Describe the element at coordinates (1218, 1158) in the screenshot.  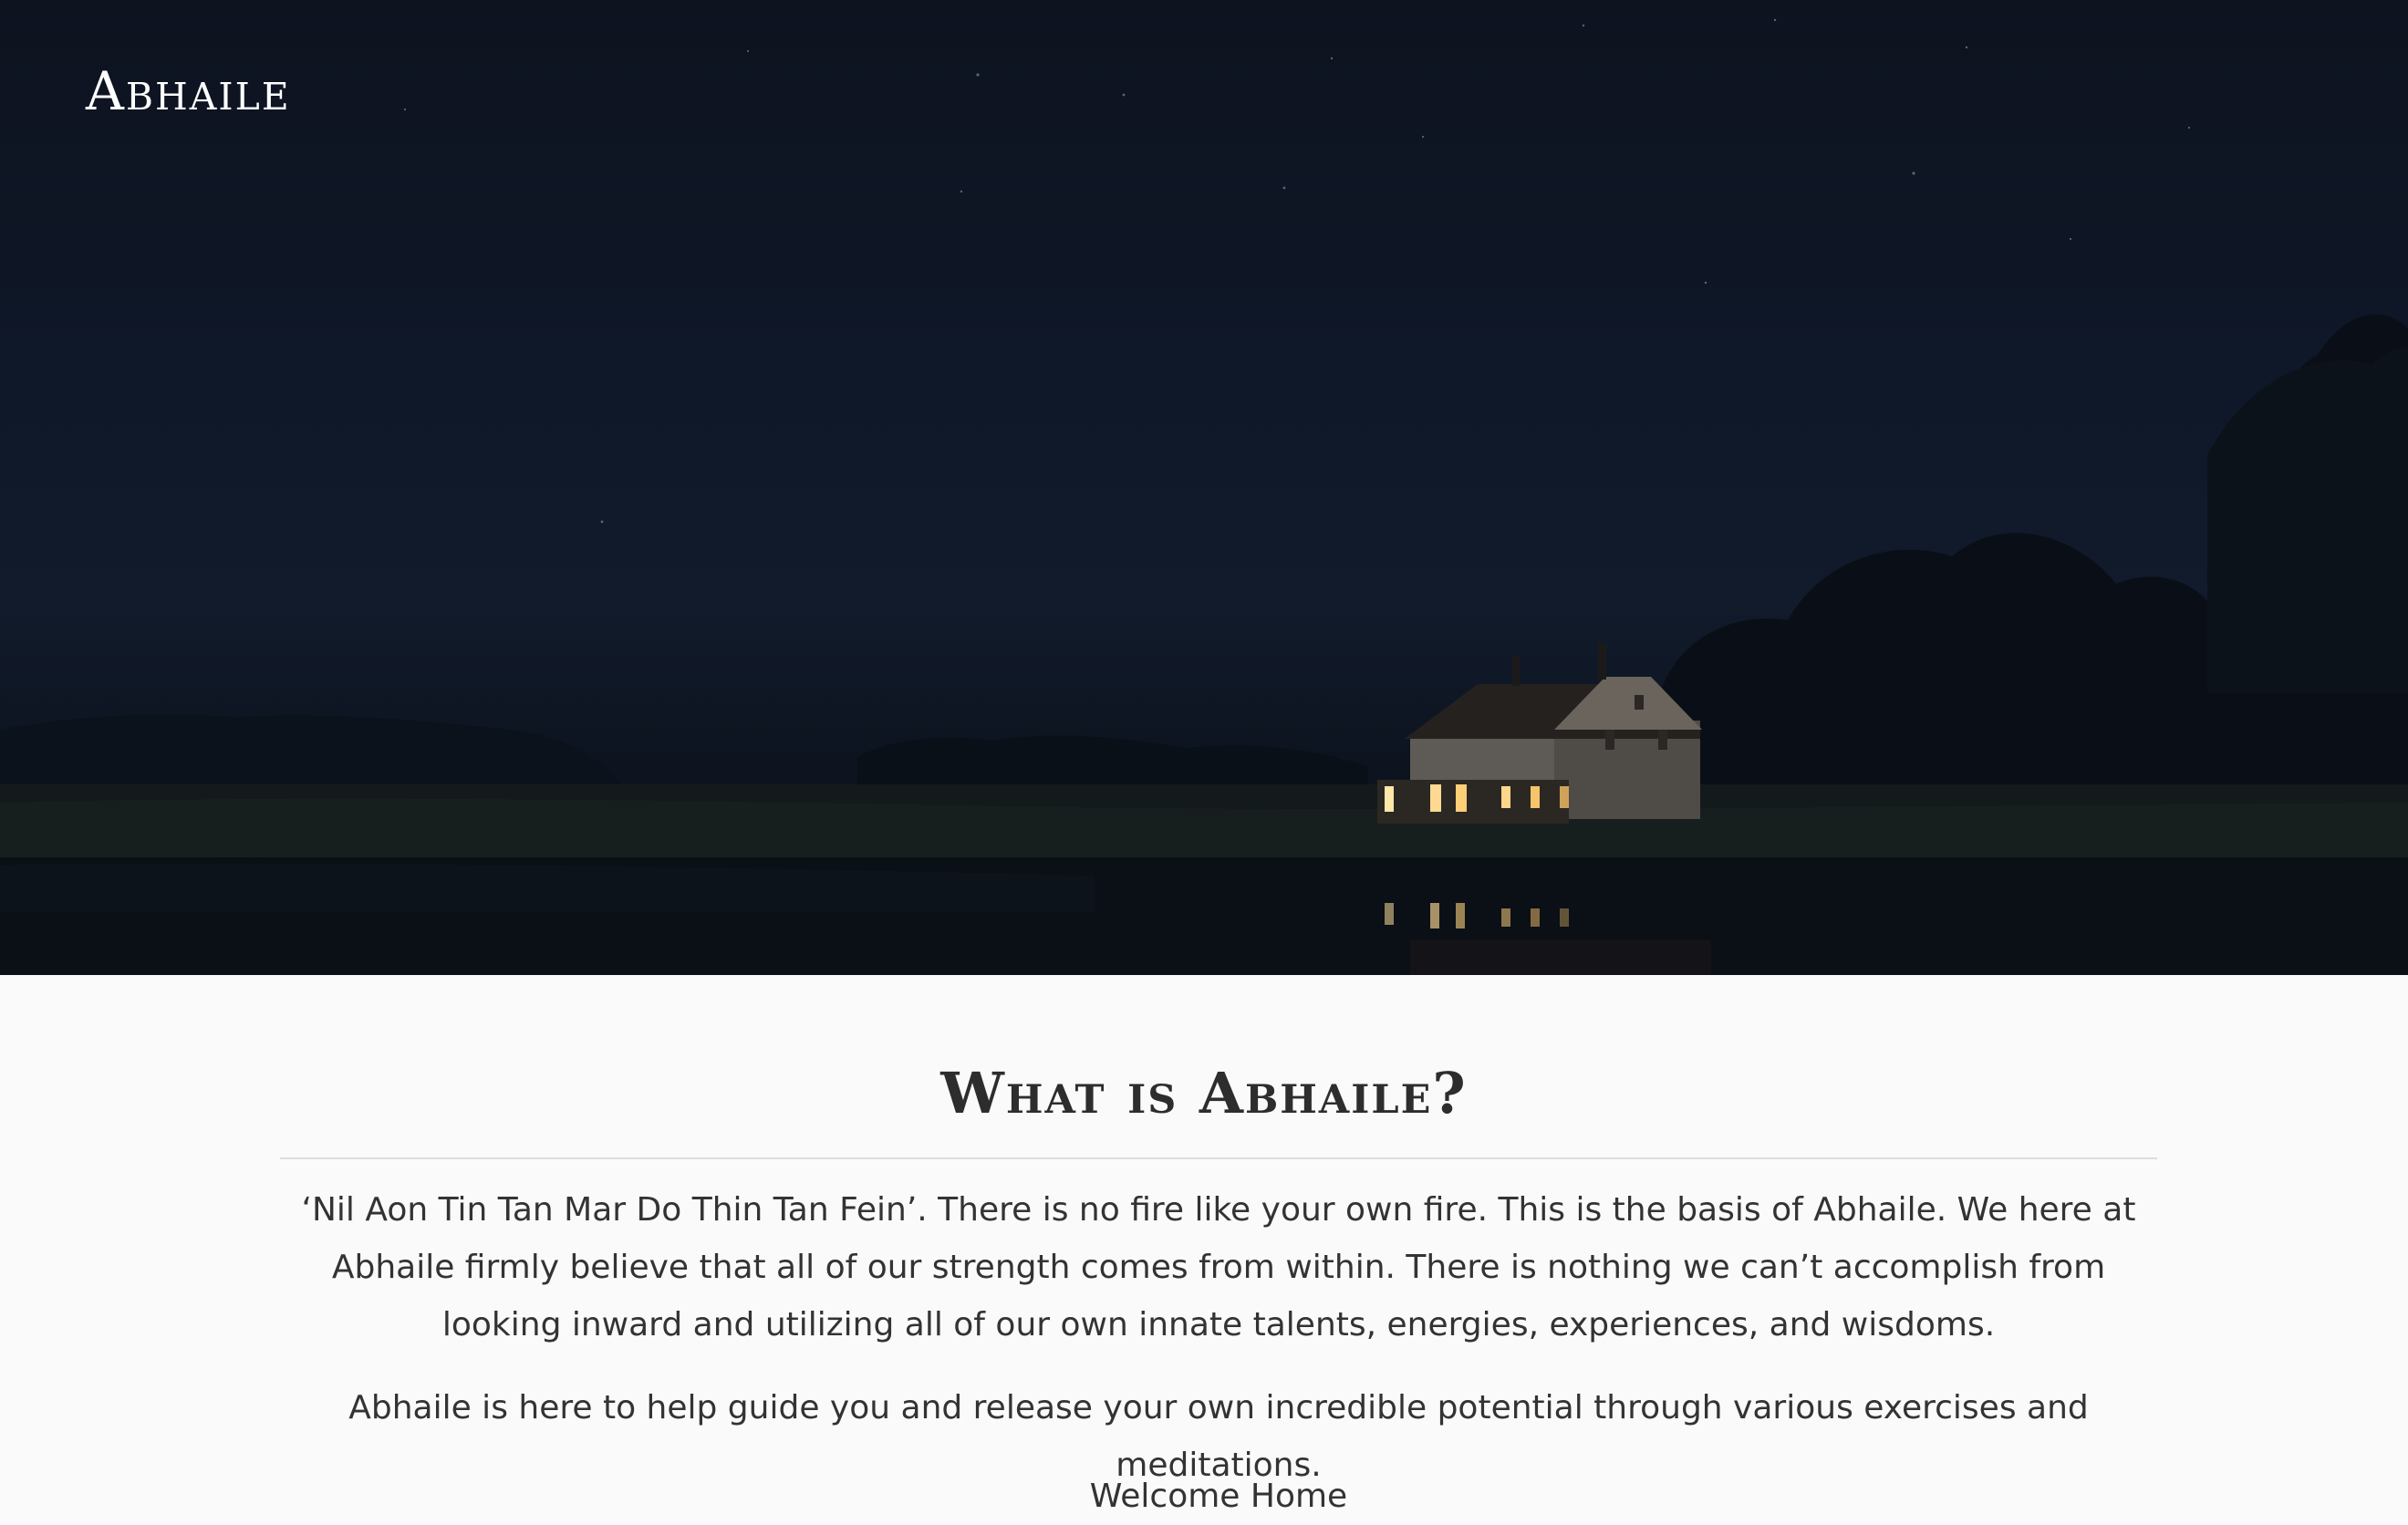
I see `section-divider` at that location.